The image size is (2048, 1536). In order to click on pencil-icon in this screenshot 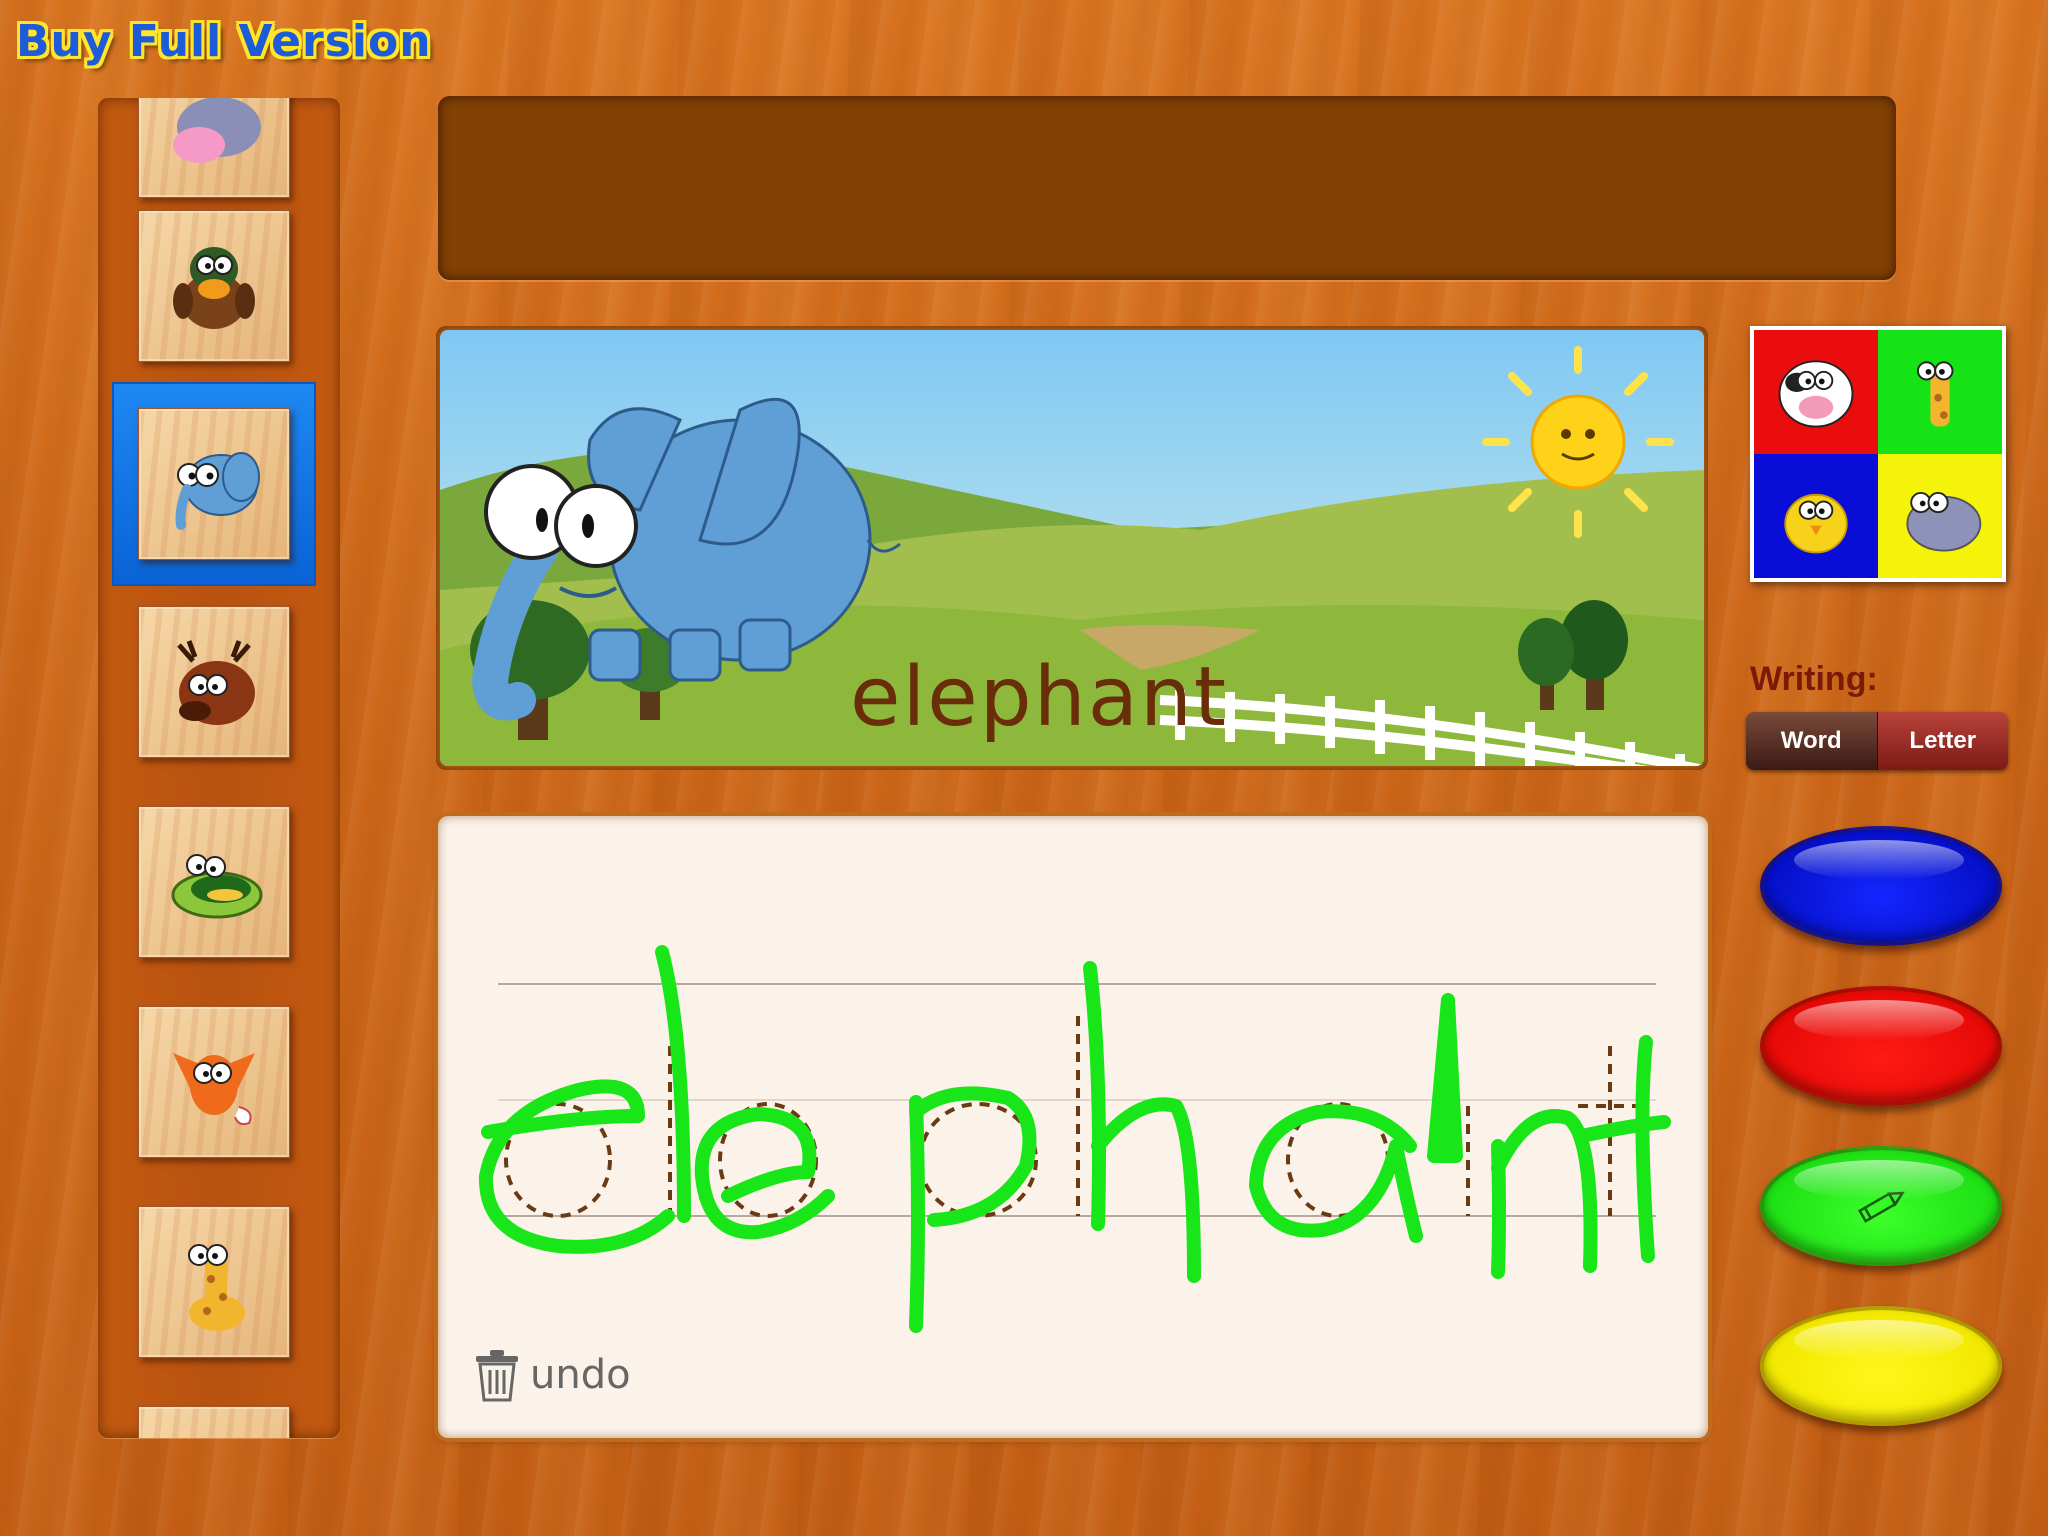, I will do `click(1881, 1207)`.